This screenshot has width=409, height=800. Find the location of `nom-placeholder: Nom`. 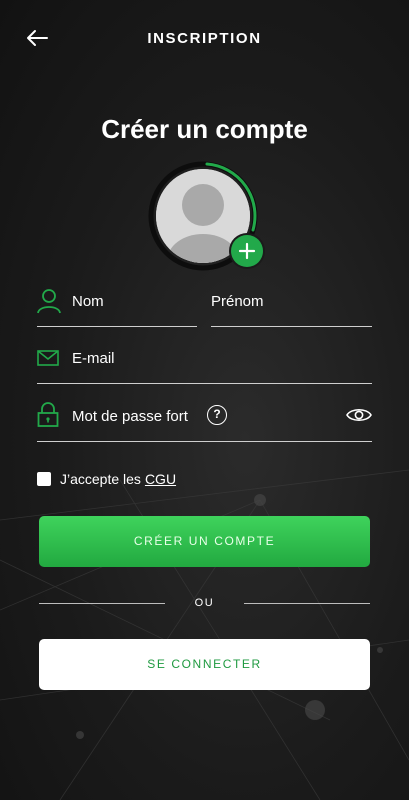

nom-placeholder: Nom is located at coordinates (88, 301).